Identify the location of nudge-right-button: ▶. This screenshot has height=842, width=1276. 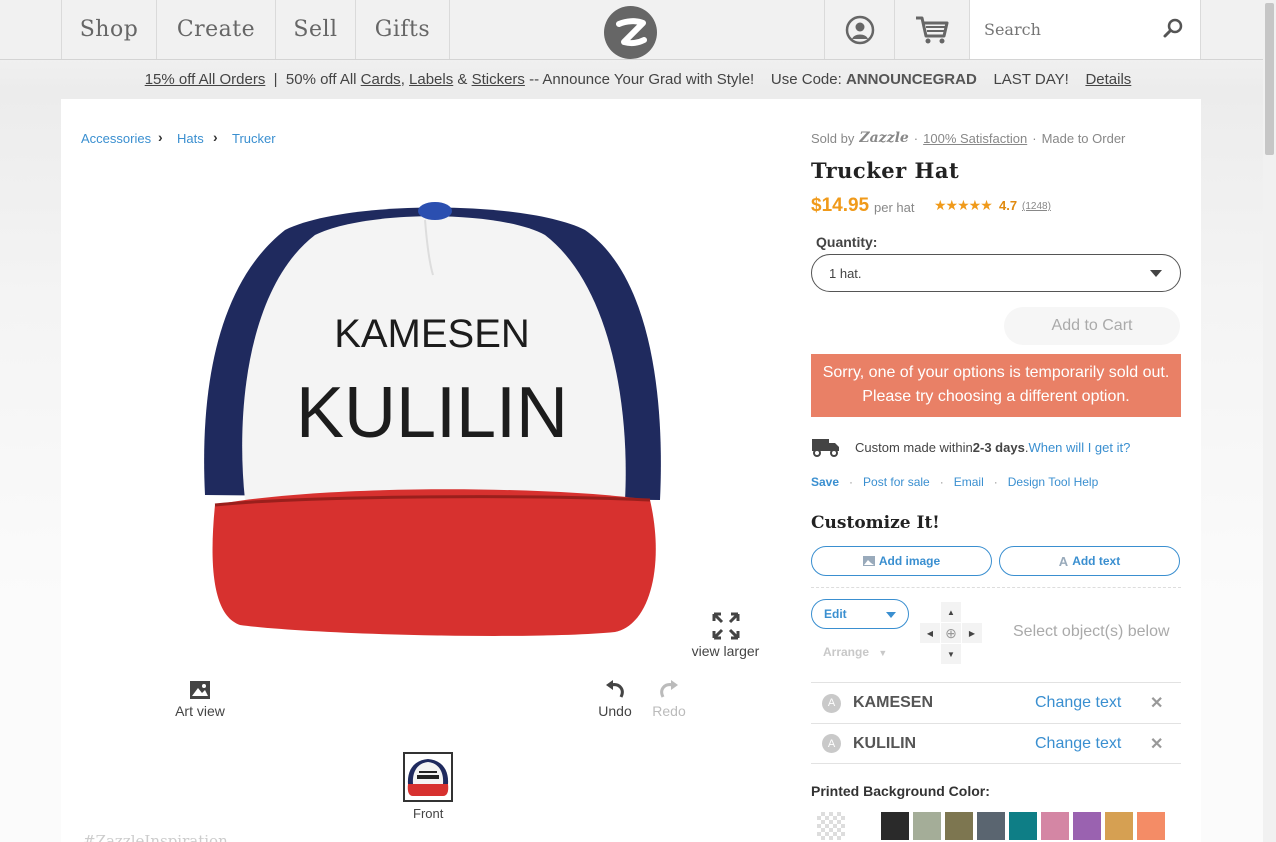
(972, 633).